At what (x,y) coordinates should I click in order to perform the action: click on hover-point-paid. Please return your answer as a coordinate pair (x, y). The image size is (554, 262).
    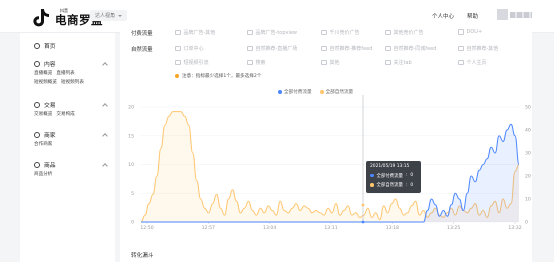
    Looking at the image, I should click on (363, 222).